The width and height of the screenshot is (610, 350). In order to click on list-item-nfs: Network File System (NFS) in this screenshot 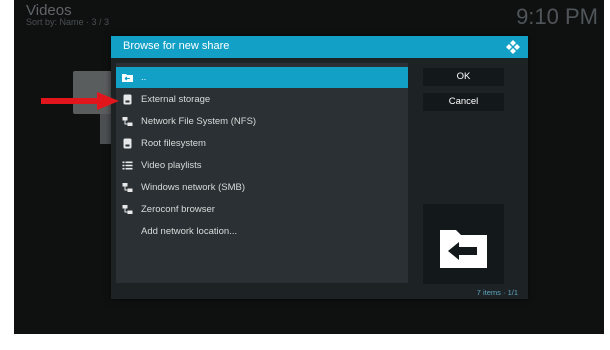, I will do `click(262, 121)`.